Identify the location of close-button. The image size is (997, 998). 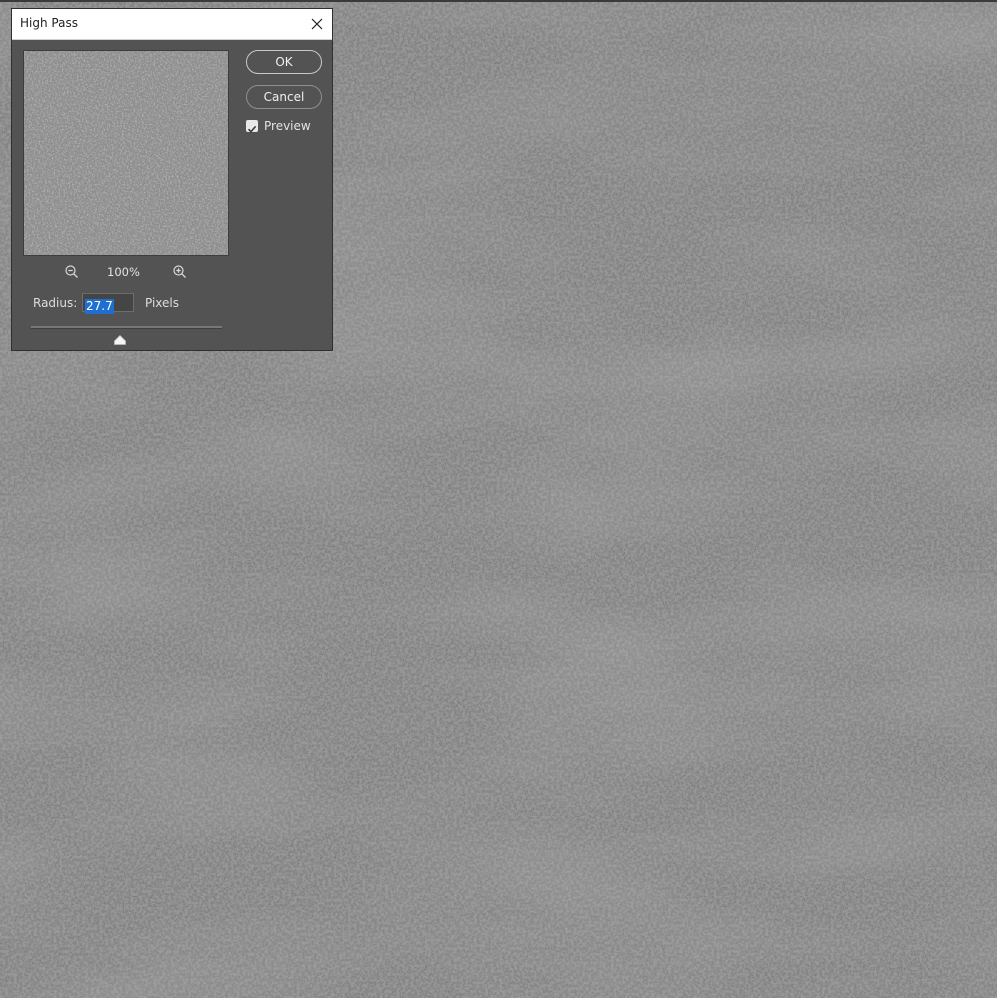
(317, 24).